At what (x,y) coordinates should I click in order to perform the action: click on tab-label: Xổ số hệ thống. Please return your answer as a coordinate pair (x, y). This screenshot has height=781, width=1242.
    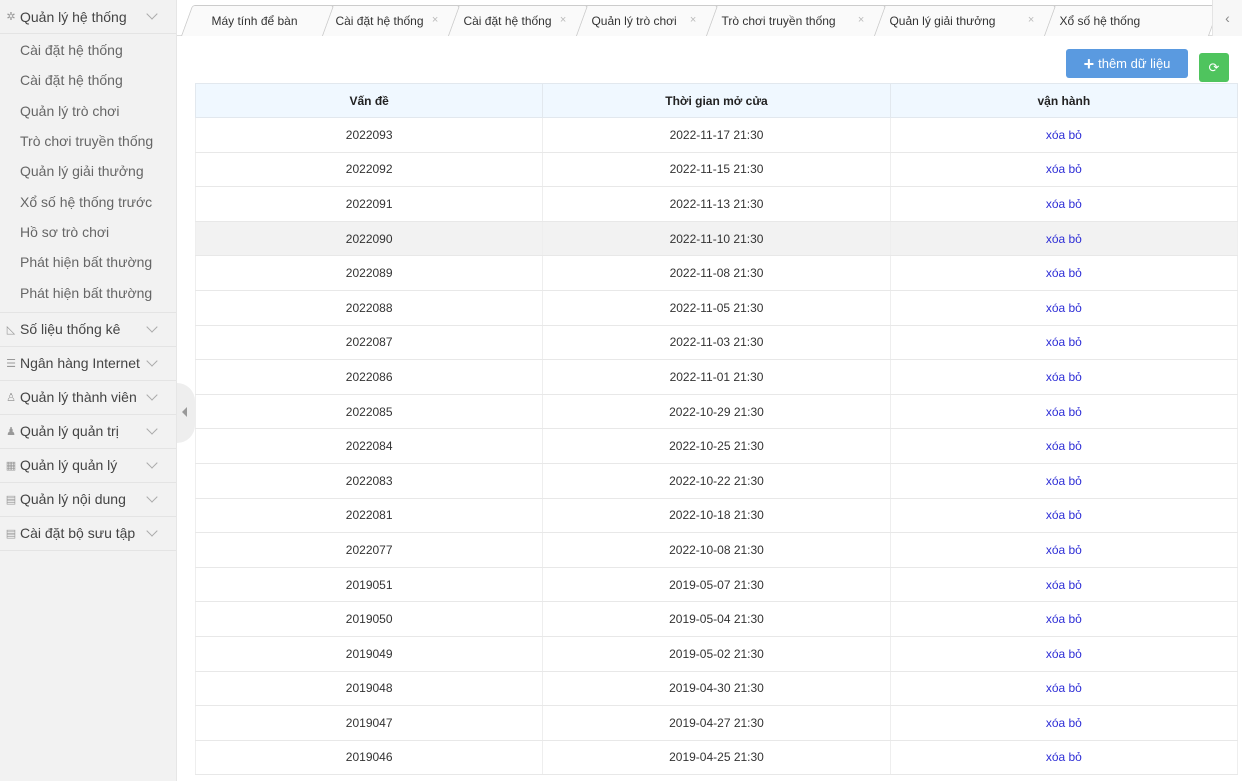
    Looking at the image, I should click on (1100, 21).